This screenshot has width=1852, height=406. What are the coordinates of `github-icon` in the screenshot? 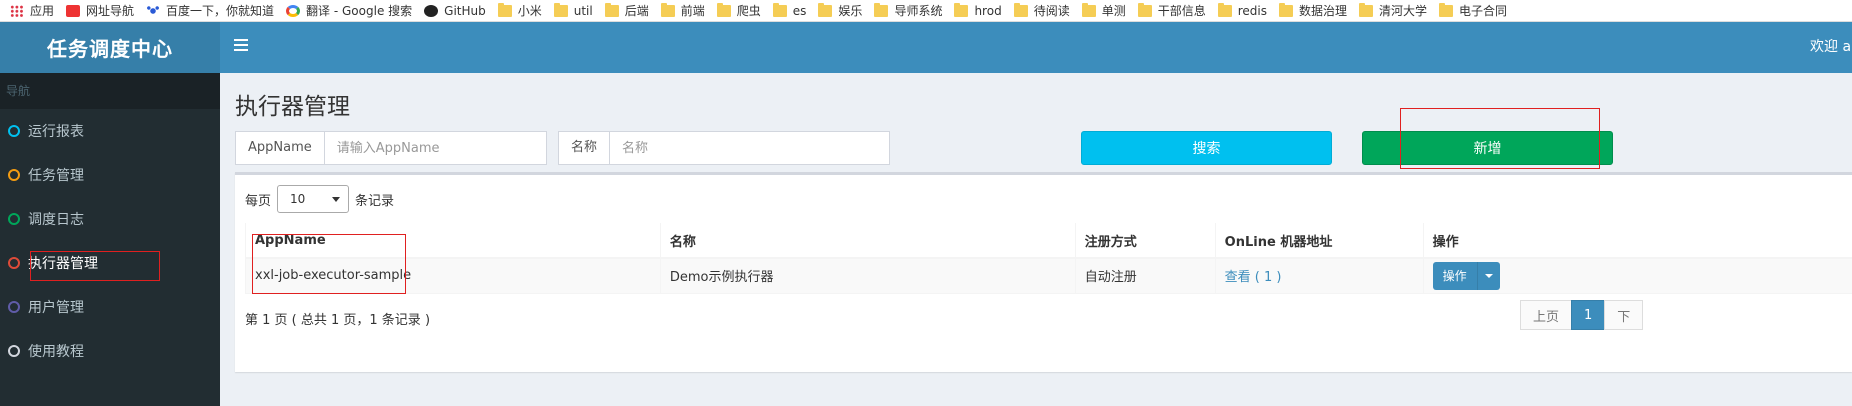 It's located at (431, 10).